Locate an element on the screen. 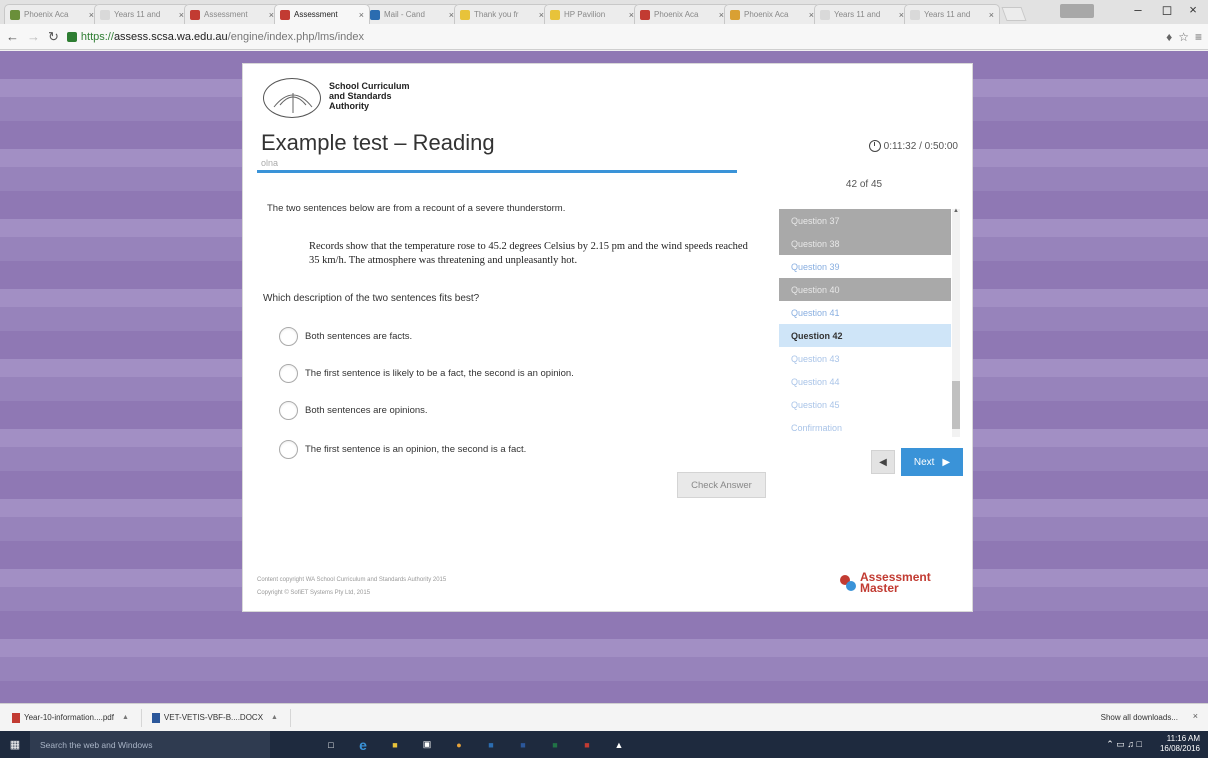 The width and height of the screenshot is (1208, 758). windows-start-icon: ▦ is located at coordinates (15, 744).